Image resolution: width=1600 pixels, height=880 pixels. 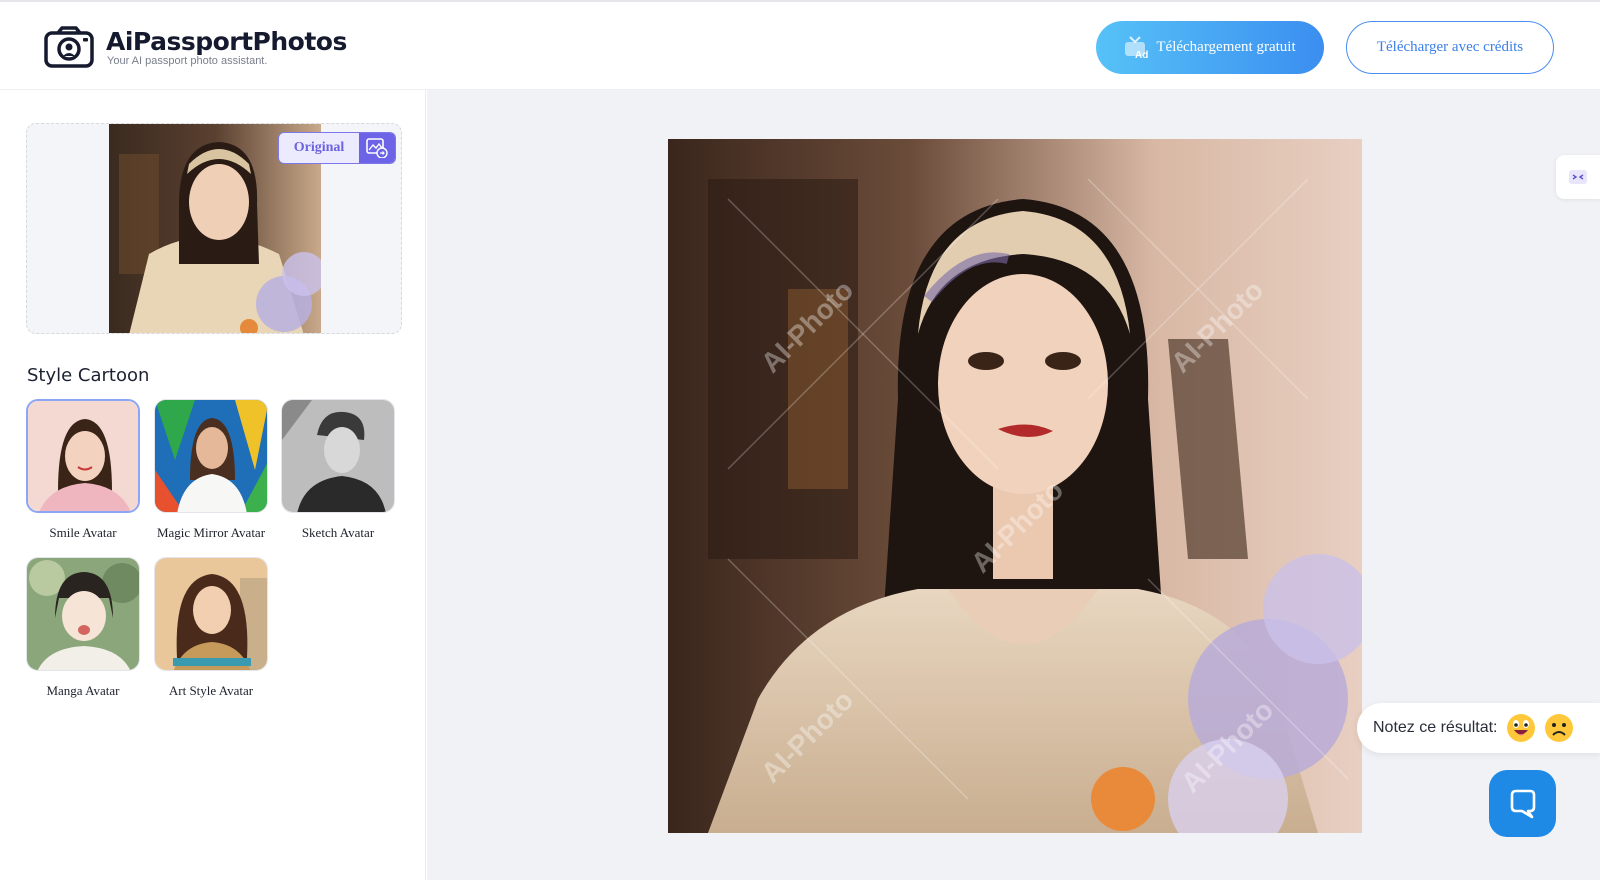 I want to click on style-label: Art Style Avatar, so click(x=211, y=690).